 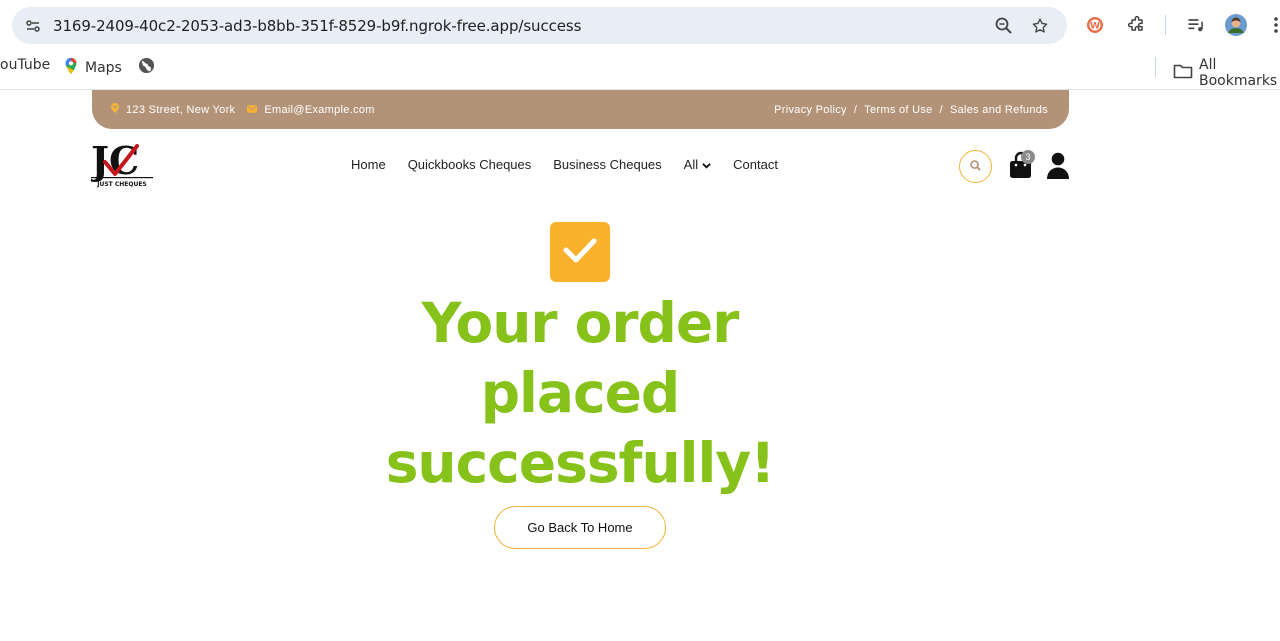 I want to click on wordpress-extension-icon: W, so click(x=1095, y=25).